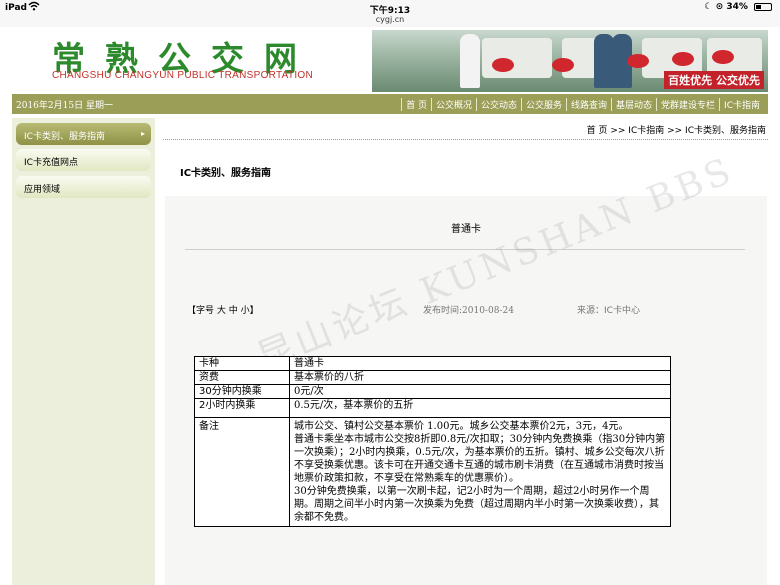 The image size is (780, 585). I want to click on sidebar: IC卡类别、服务指南 ▸ IC卡充值网点 应用领域, so click(83, 351).